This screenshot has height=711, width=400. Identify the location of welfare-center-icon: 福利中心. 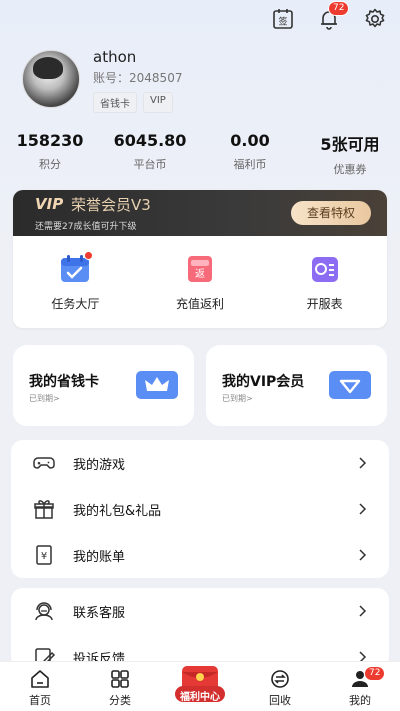
(200, 684).